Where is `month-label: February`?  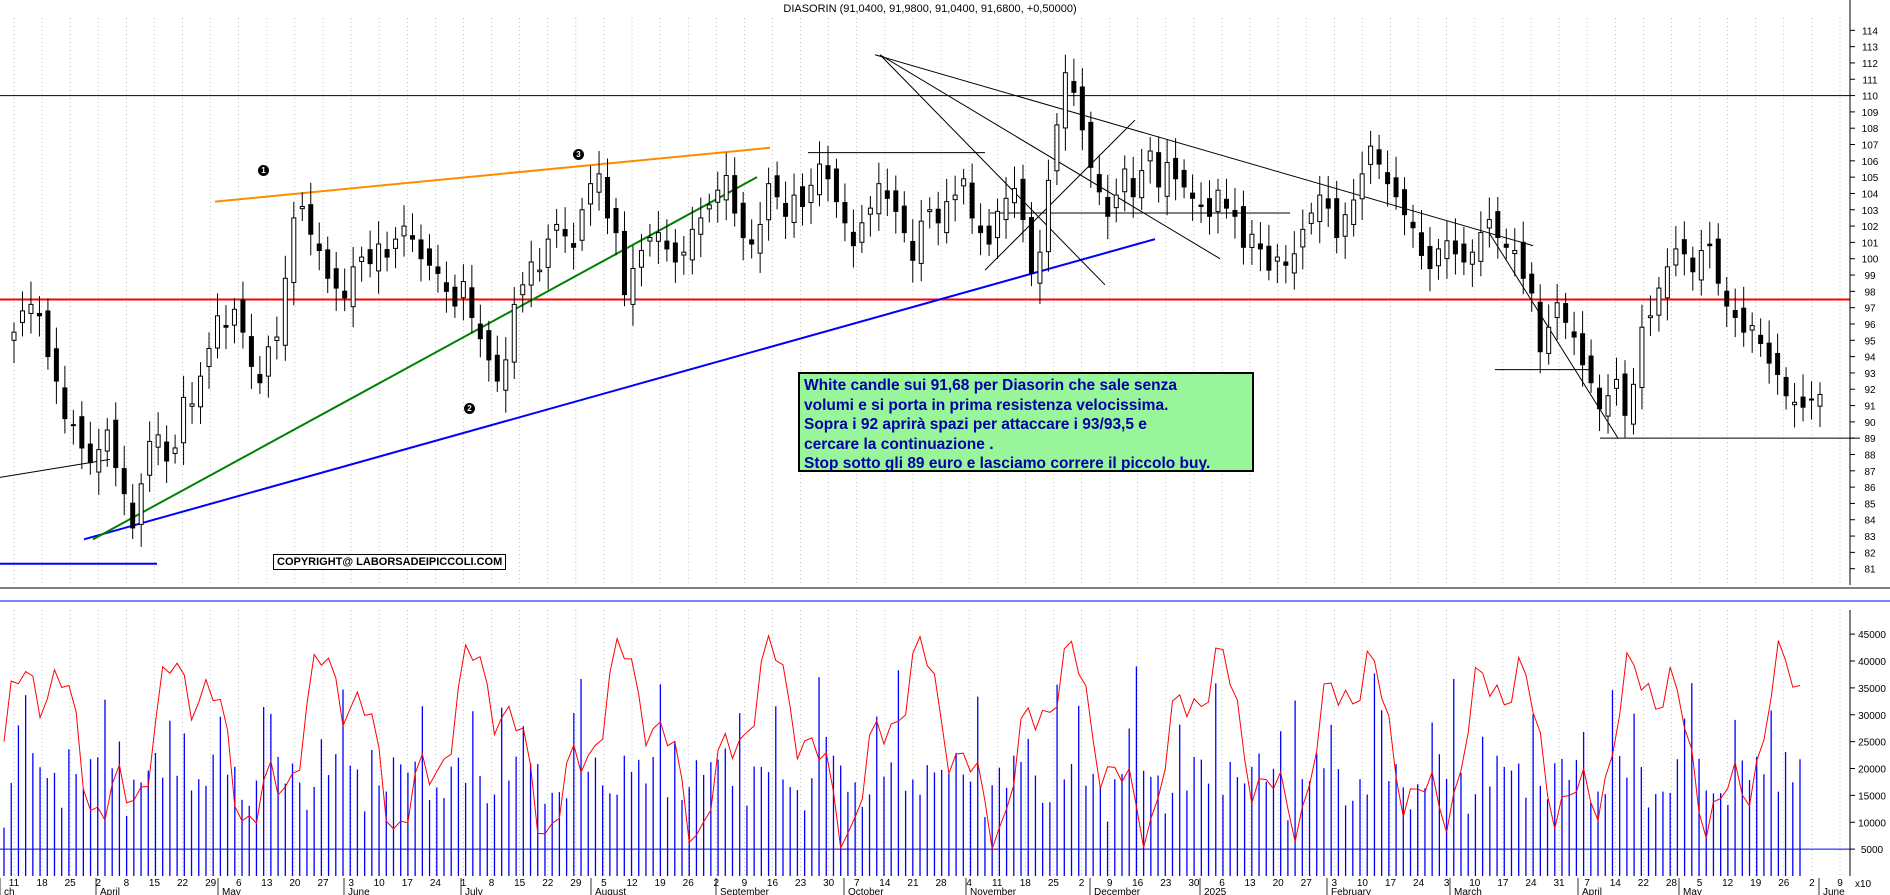 month-label: February is located at coordinates (1351, 891).